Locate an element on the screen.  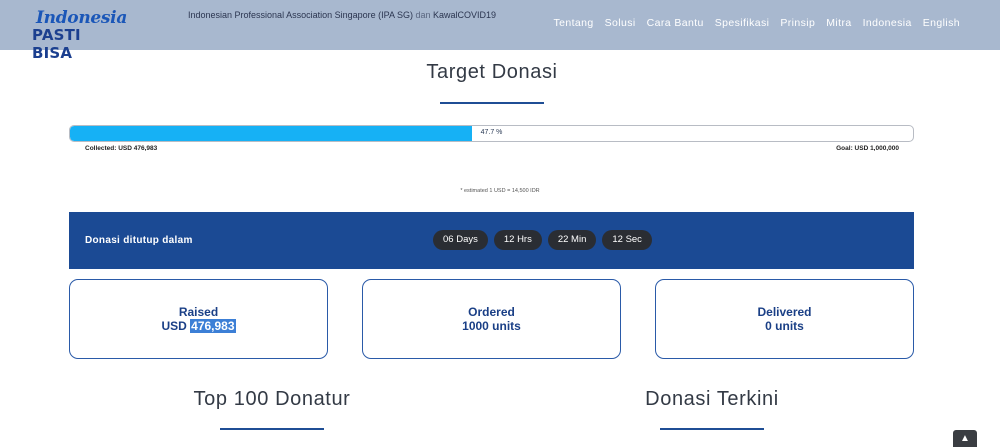
nav-prinsip: Prinsip is located at coordinates (797, 23).